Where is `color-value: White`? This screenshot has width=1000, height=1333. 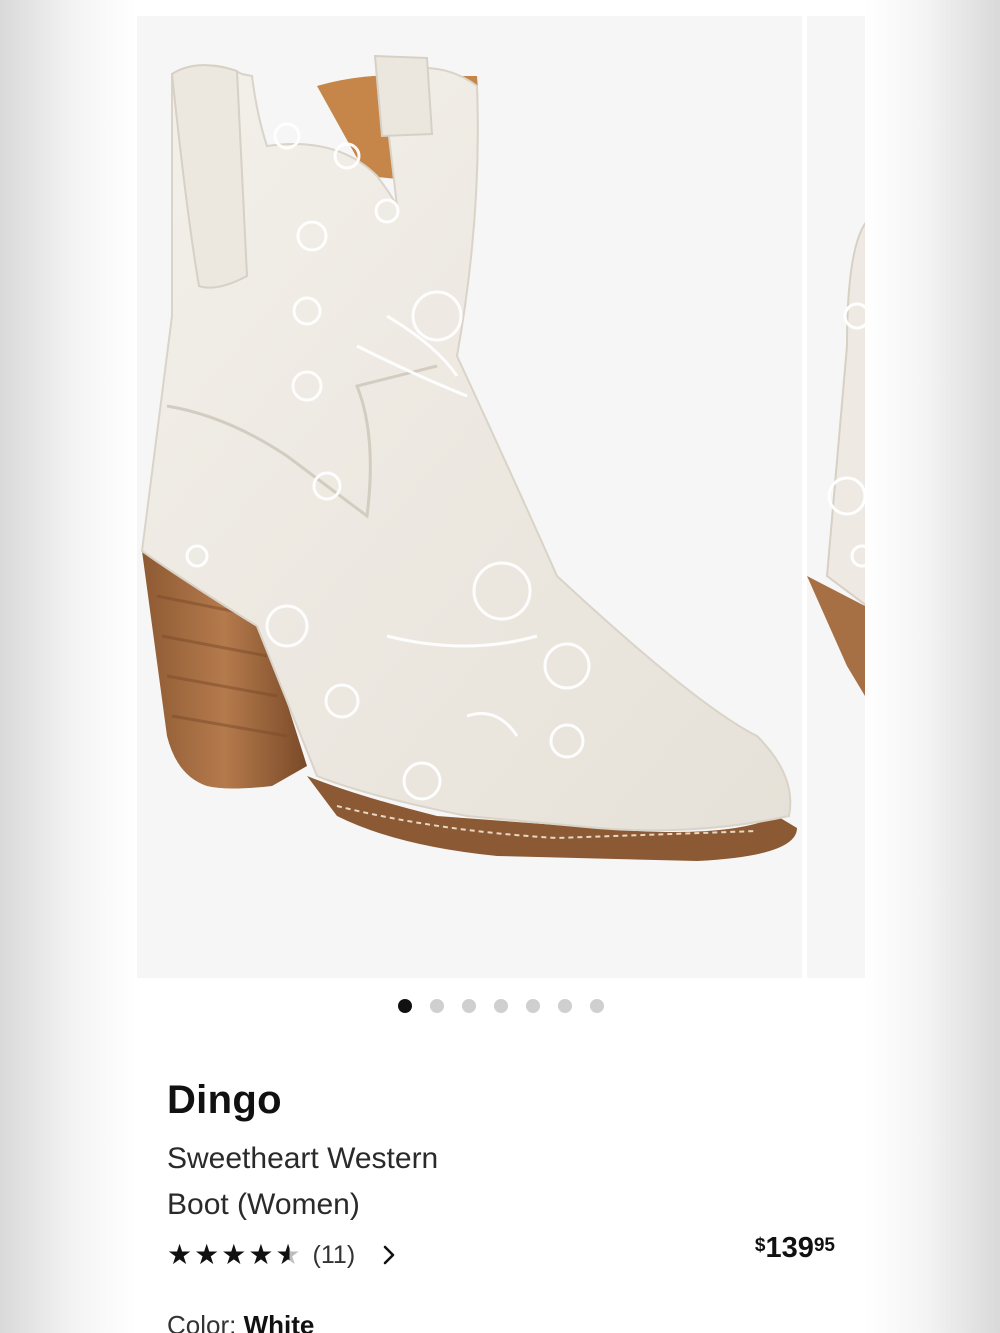
color-value: White is located at coordinates (279, 1321).